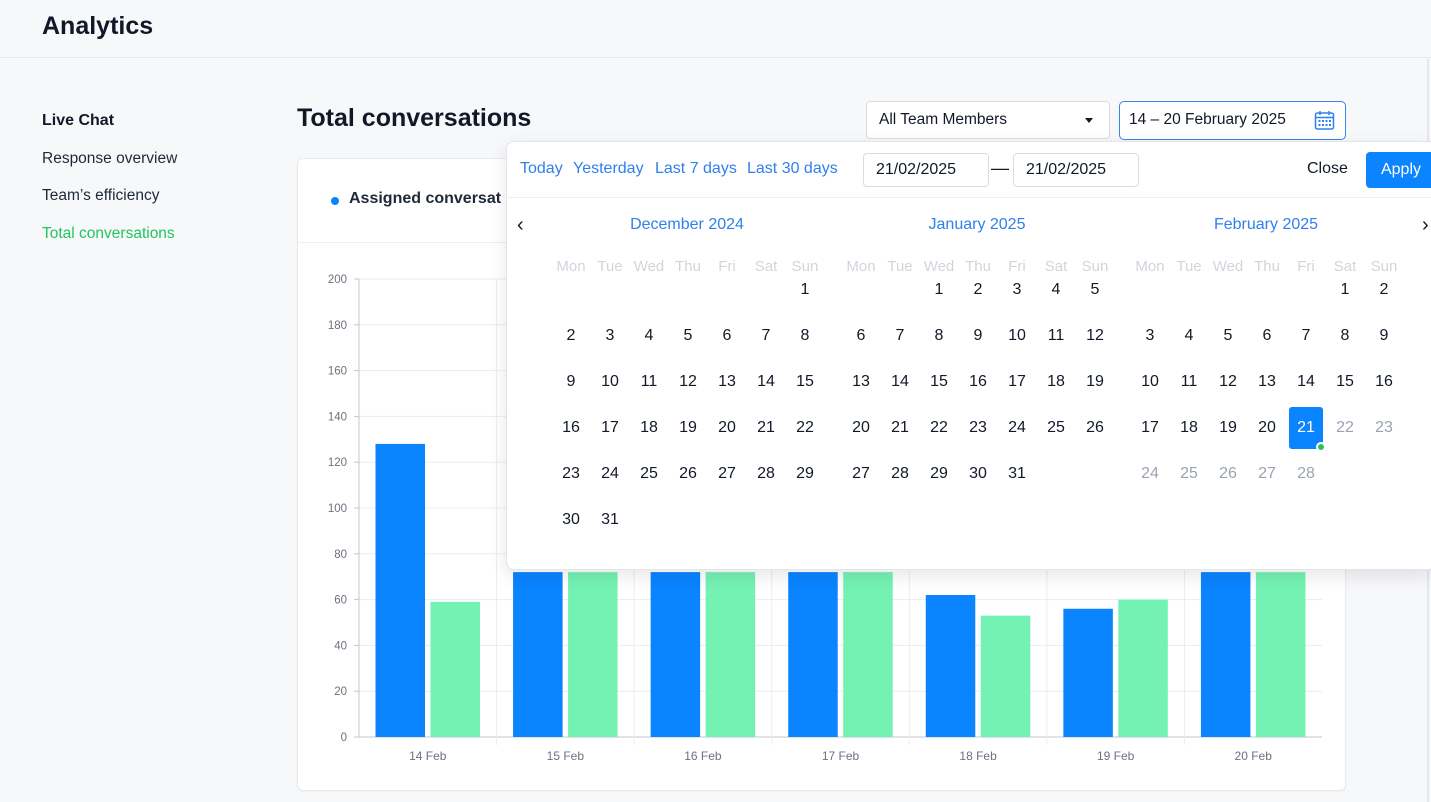 This screenshot has width=1431, height=802. I want to click on chevron-left-icon: ‹, so click(520, 225).